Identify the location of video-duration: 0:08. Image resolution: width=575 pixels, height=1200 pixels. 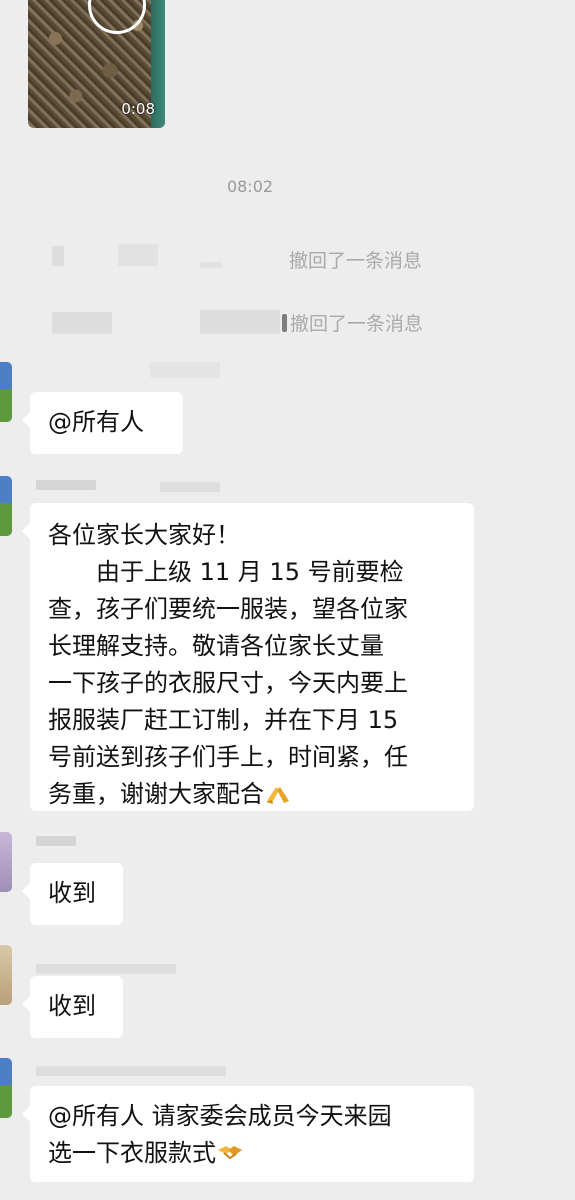
(138, 109).